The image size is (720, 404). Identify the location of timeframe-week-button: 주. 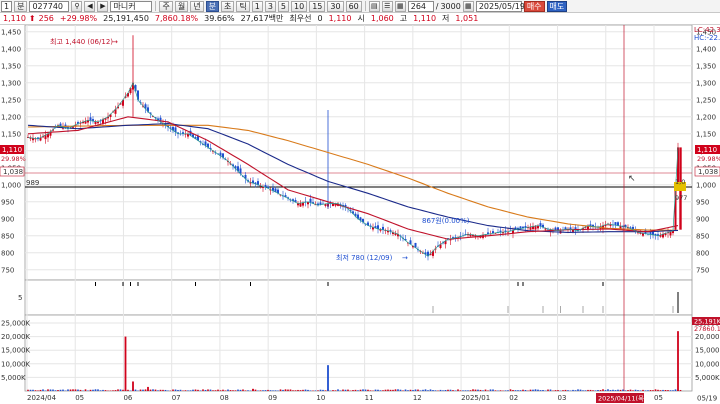
(166, 6).